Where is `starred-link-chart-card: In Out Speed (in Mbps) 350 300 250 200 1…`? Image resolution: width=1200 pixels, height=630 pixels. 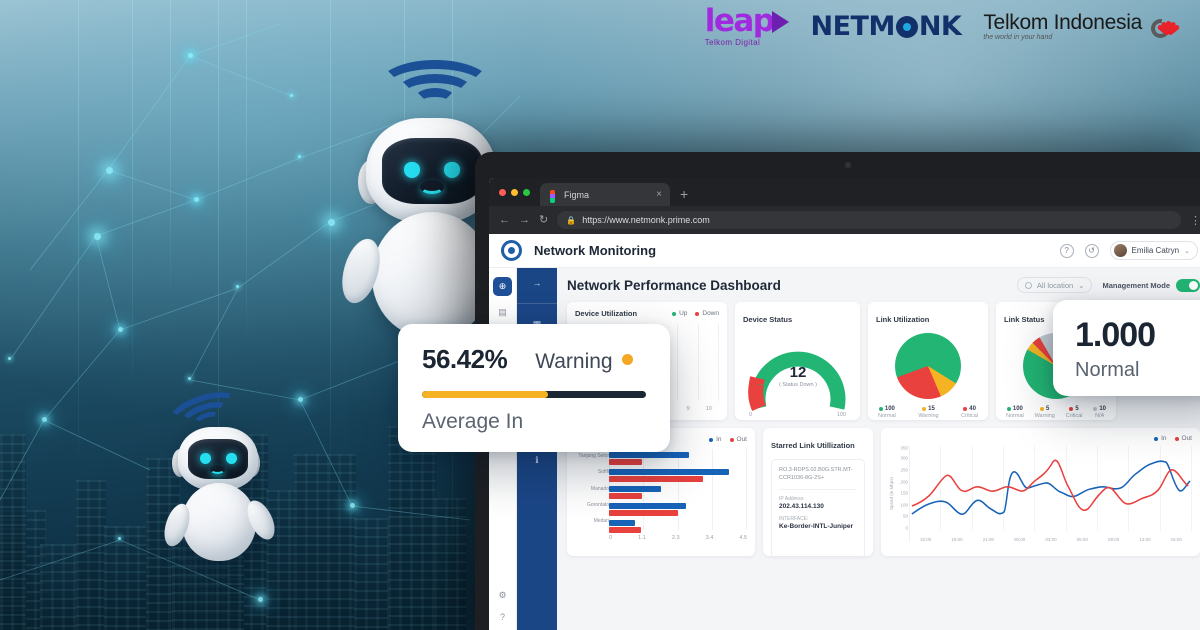 starred-link-chart-card: In Out Speed (in Mbps) 350 300 250 200 1… is located at coordinates (1040, 492).